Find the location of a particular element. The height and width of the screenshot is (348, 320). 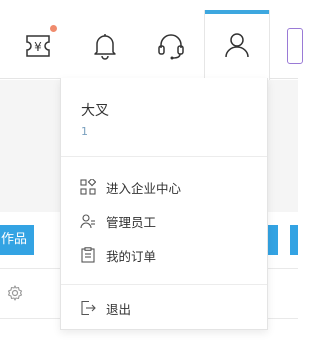

menu-item-my-orders: 我的订单 is located at coordinates (164, 255).